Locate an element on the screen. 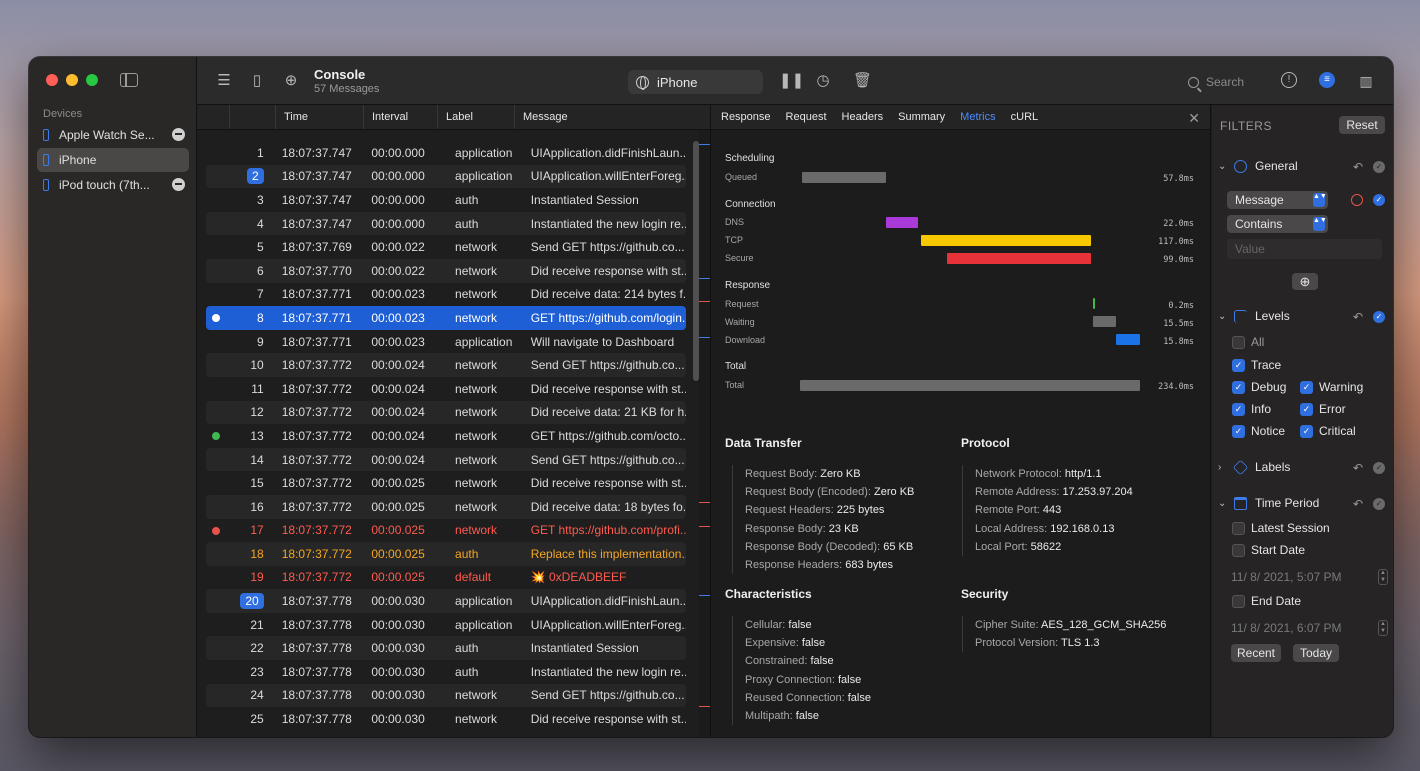  col-status is located at coordinates (213, 117).